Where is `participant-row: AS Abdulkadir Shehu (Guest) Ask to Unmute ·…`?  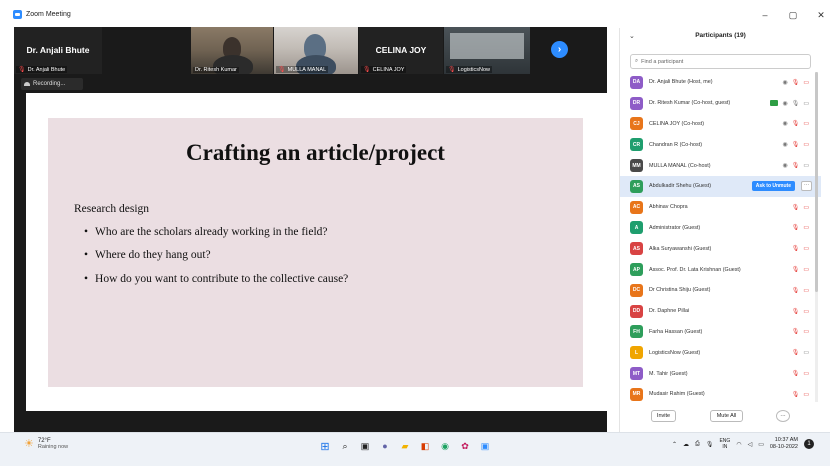
participant-row: AS Abdulkadir Shehu (Guest) Ask to Unmute ·… is located at coordinates (720, 186).